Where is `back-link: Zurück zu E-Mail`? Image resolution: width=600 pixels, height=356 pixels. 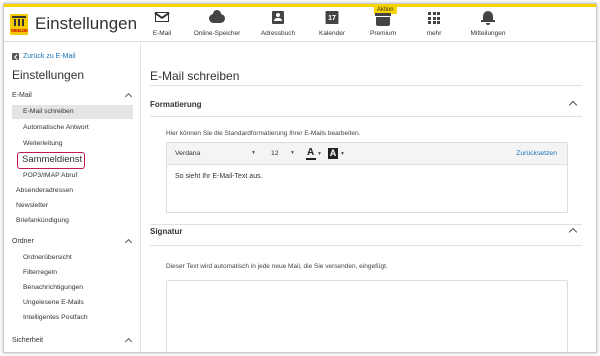 back-link: Zurück zu E-Mail is located at coordinates (44, 56).